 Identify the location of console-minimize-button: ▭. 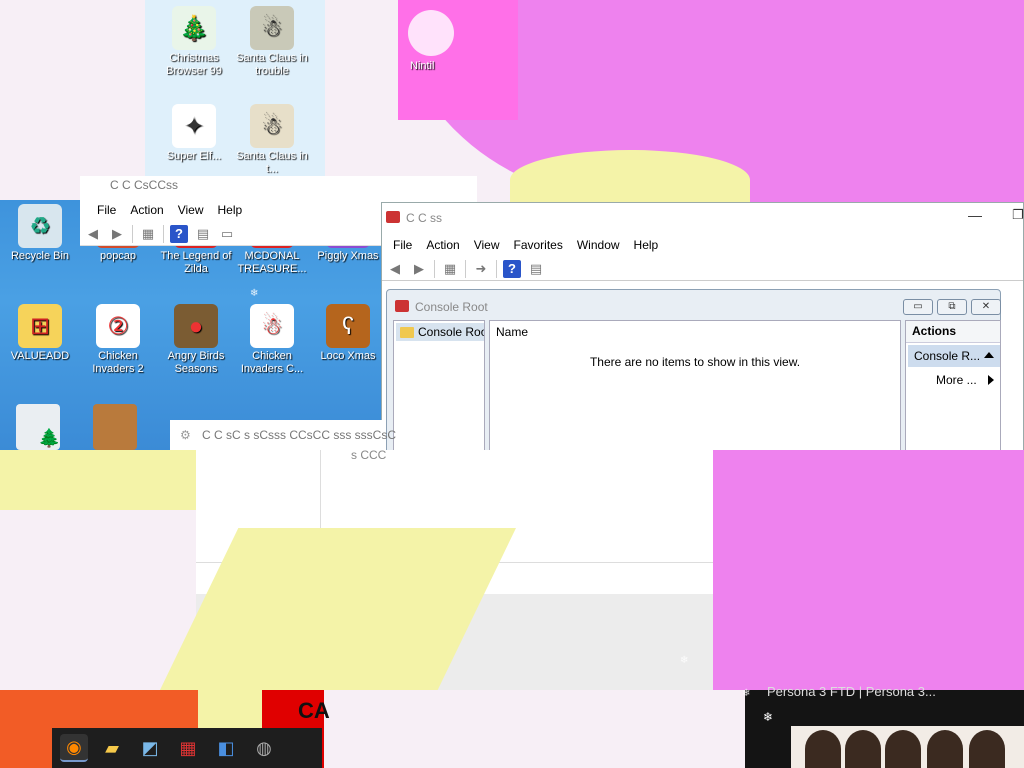
(918, 307).